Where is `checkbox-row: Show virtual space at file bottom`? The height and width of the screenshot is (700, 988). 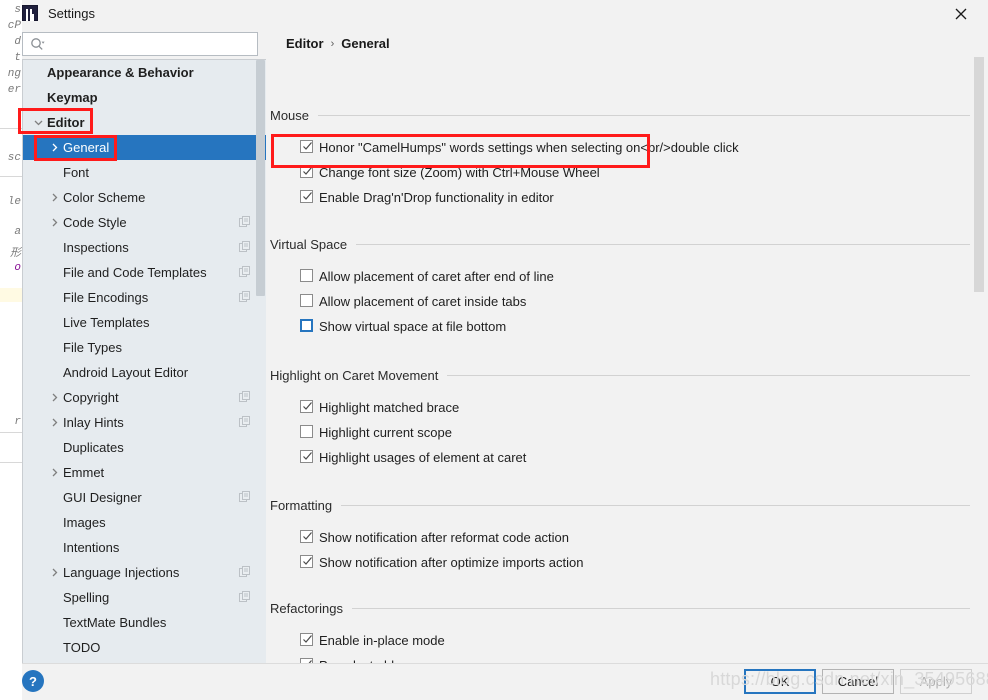 checkbox-row: Show virtual space at file bottom is located at coordinates (620, 326).